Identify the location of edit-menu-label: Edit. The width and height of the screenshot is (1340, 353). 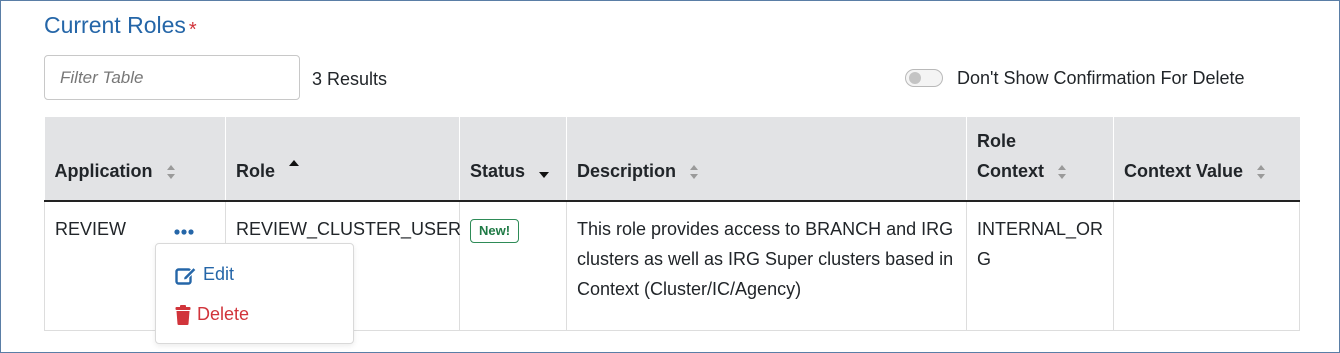
(219, 274).